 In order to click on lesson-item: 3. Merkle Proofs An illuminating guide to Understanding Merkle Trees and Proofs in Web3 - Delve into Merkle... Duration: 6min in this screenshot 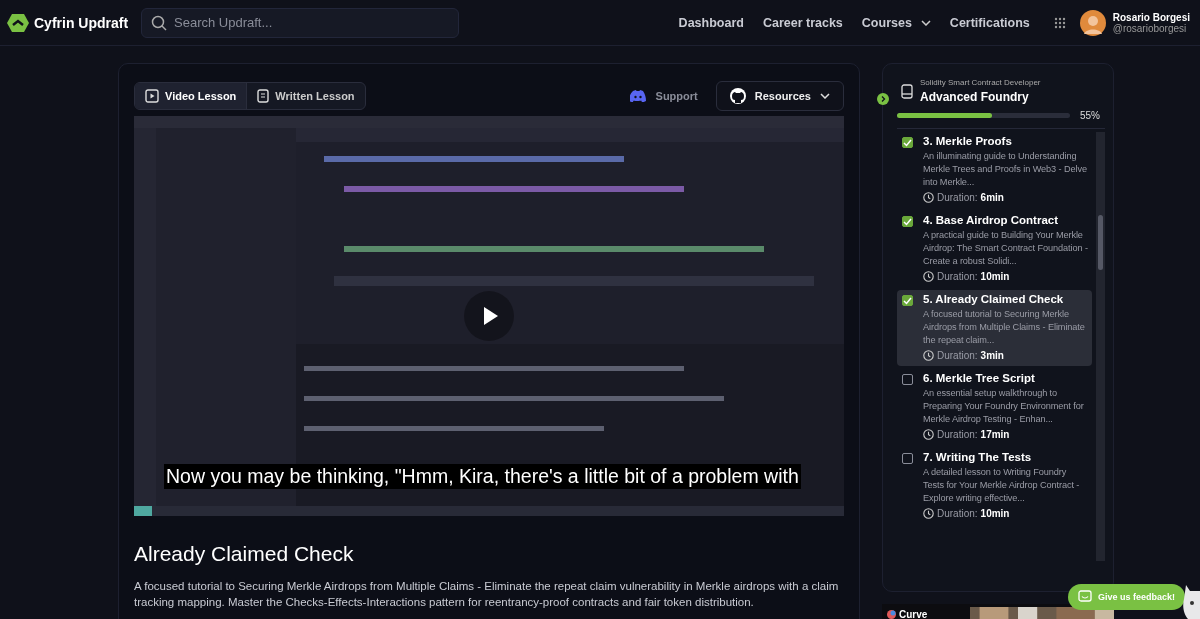, I will do `click(994, 170)`.